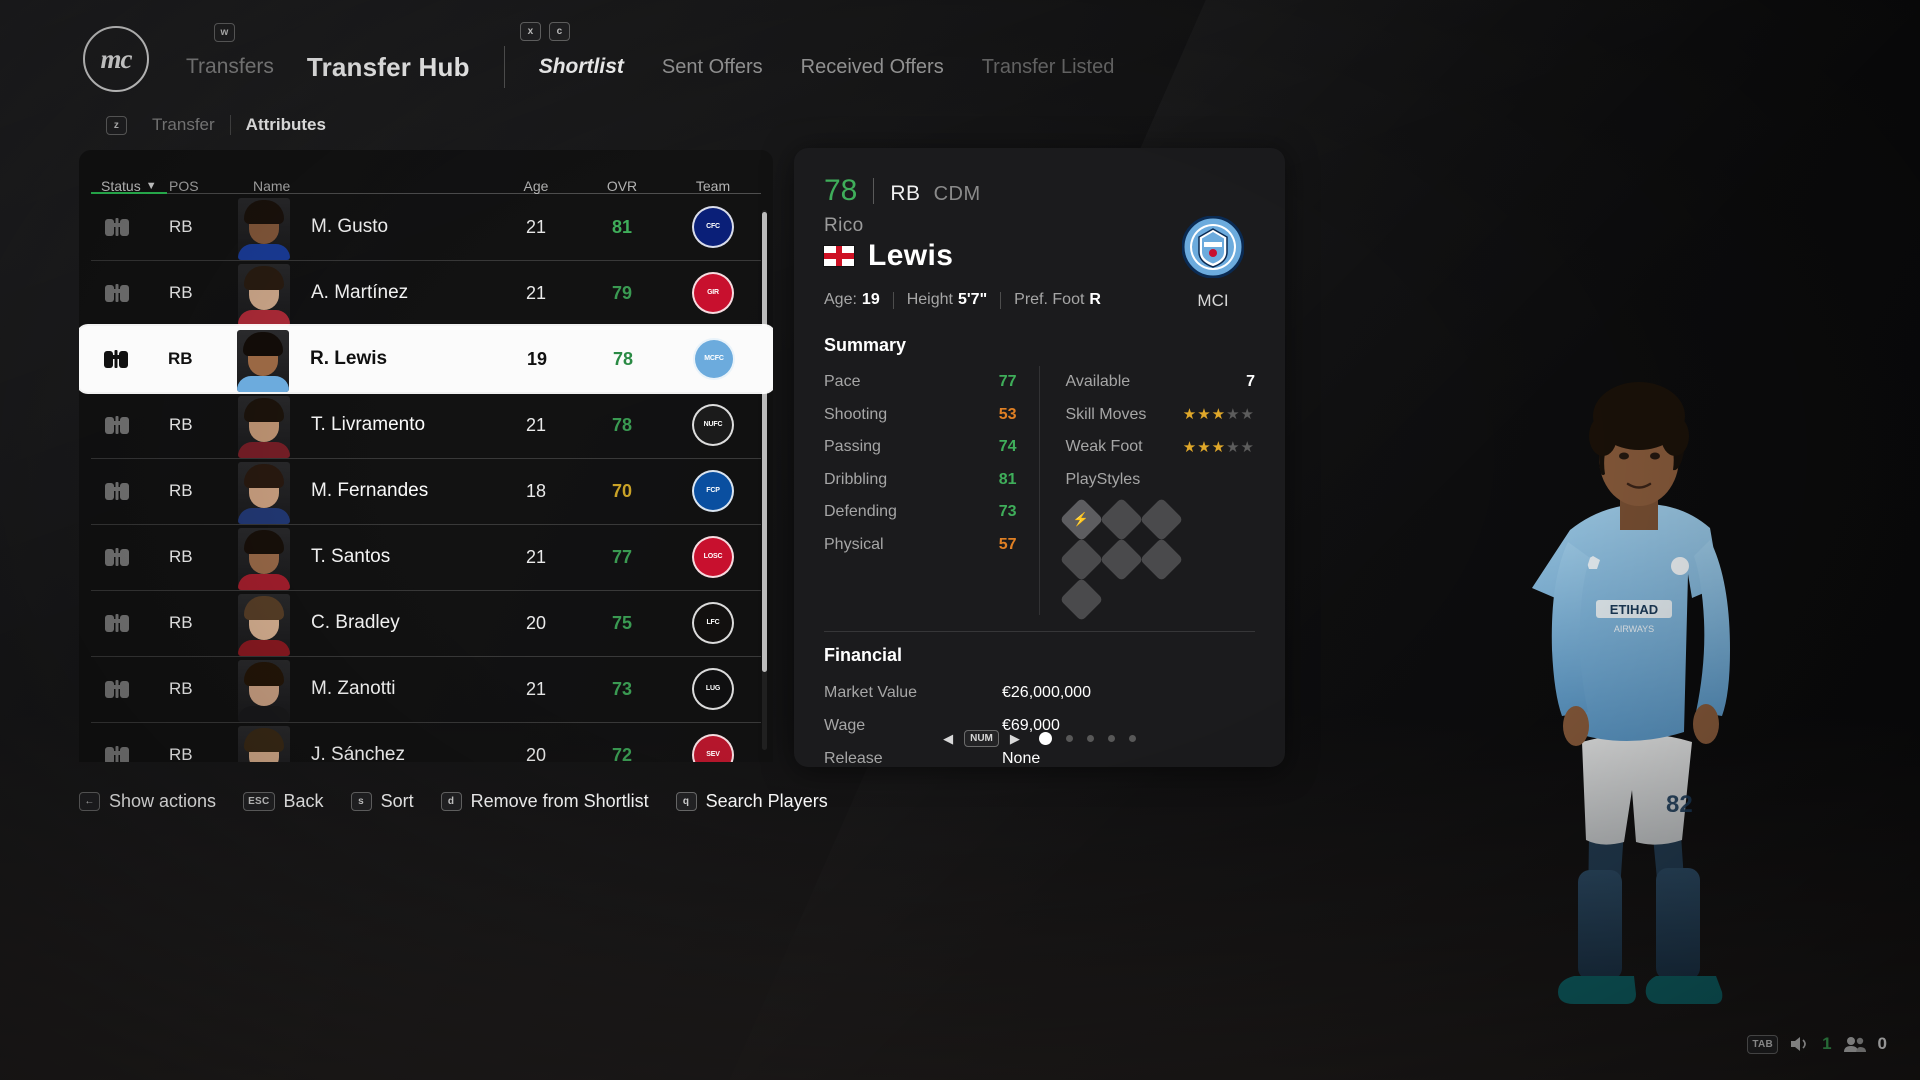  I want to click on age-label: Age:, so click(840, 299).